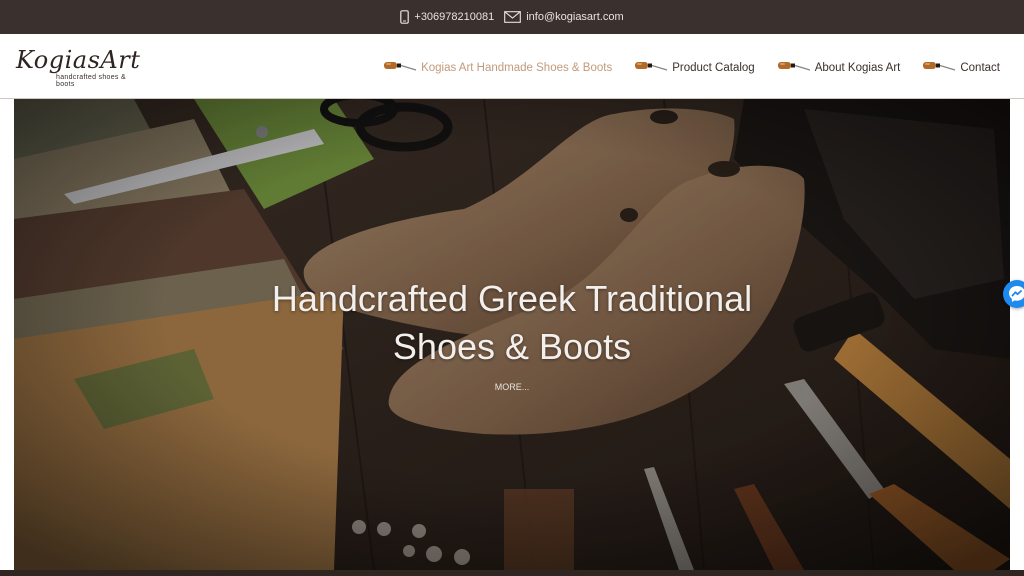 The width and height of the screenshot is (1024, 576). What do you see at coordinates (517, 67) in the screenshot?
I see `nav-label: Kogias Art Handmade Shoes & Boots` at bounding box center [517, 67].